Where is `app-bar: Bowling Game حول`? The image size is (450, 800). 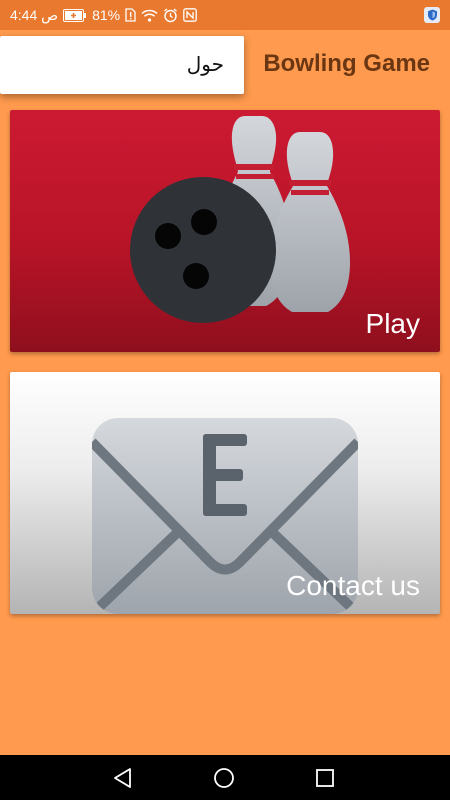
app-bar: Bowling Game حول is located at coordinates (225, 66).